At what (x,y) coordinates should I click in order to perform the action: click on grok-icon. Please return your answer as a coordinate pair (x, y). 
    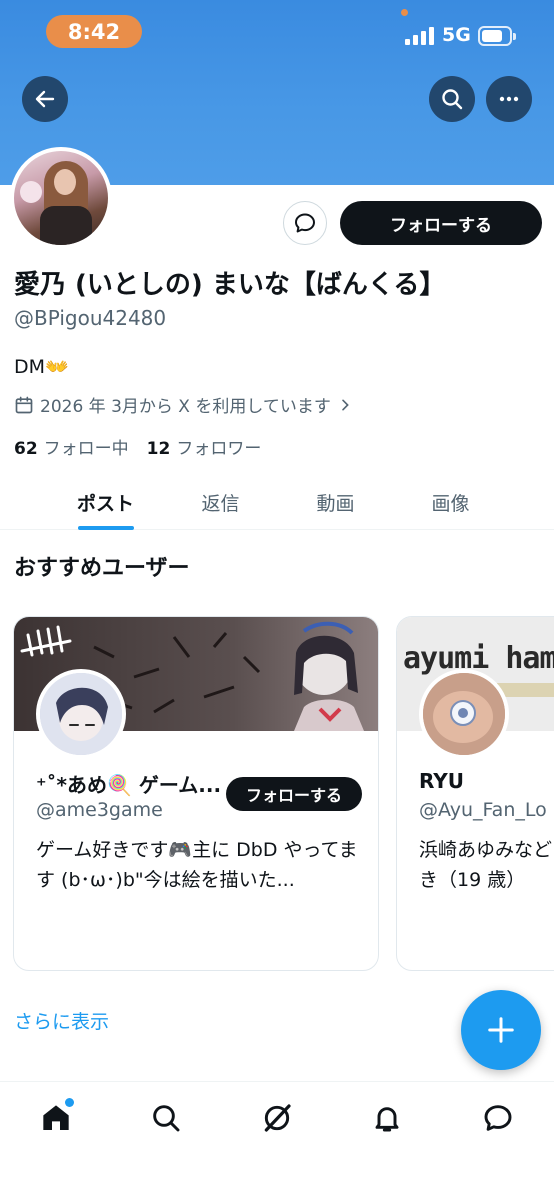
    Looking at the image, I should click on (277, 1118).